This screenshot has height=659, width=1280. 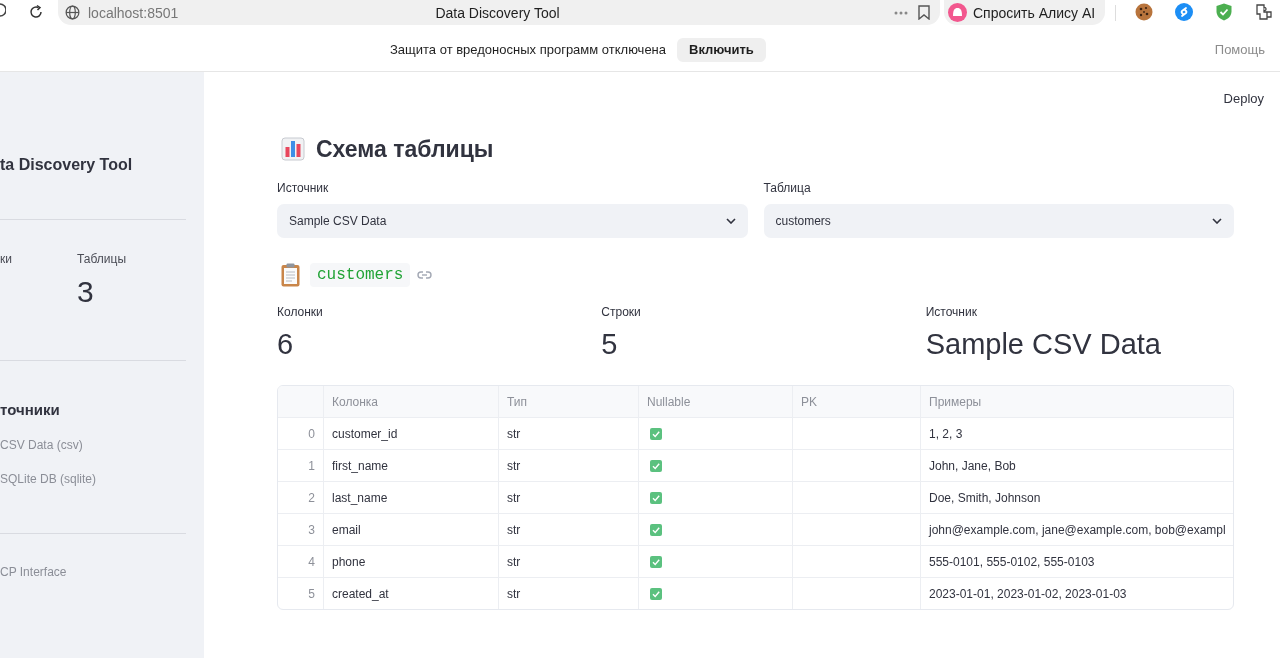 I want to click on cookie-icon, so click(x=1144, y=12).